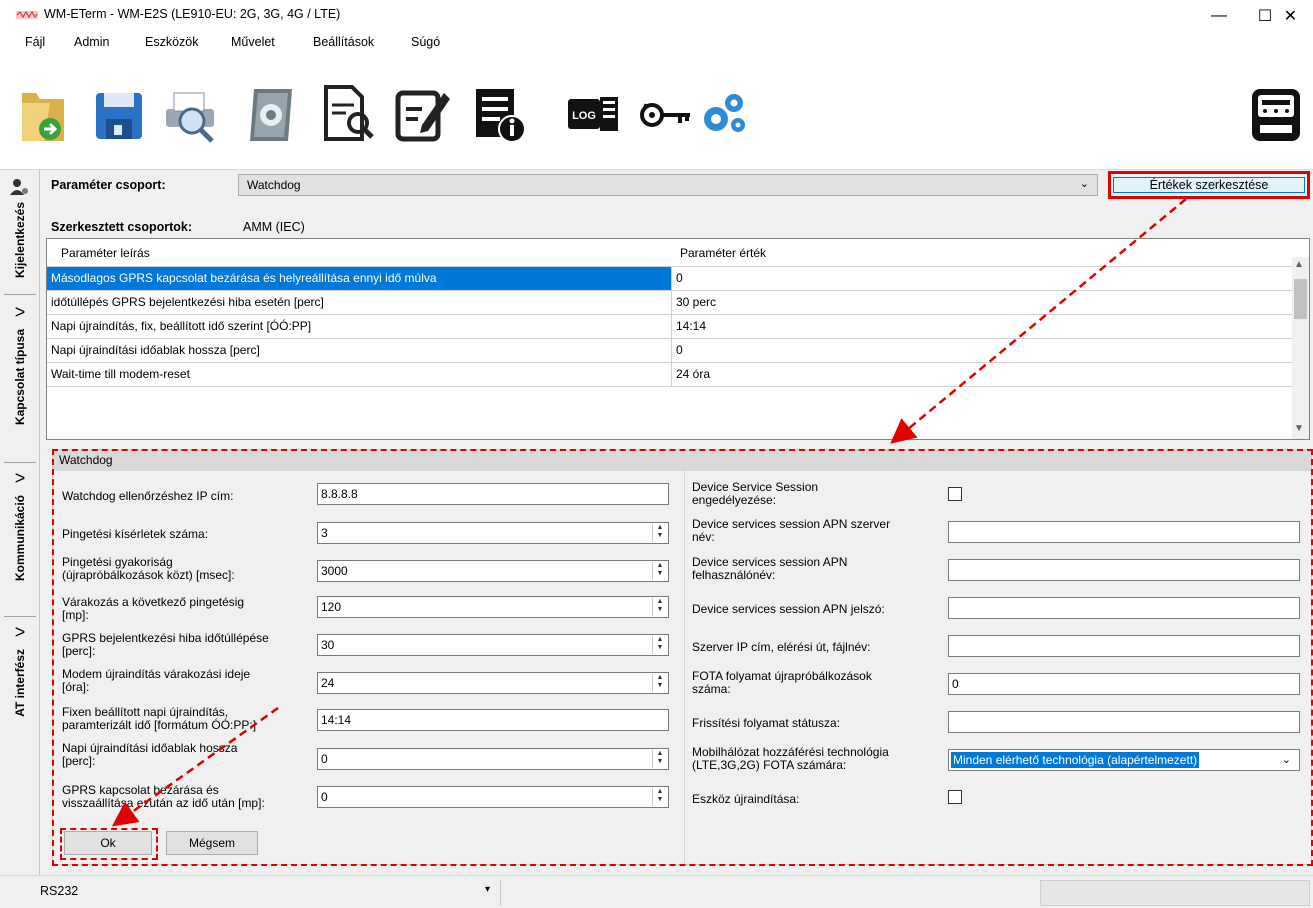  Describe the element at coordinates (1219, 15) in the screenshot. I see `minimize-button: —` at that location.